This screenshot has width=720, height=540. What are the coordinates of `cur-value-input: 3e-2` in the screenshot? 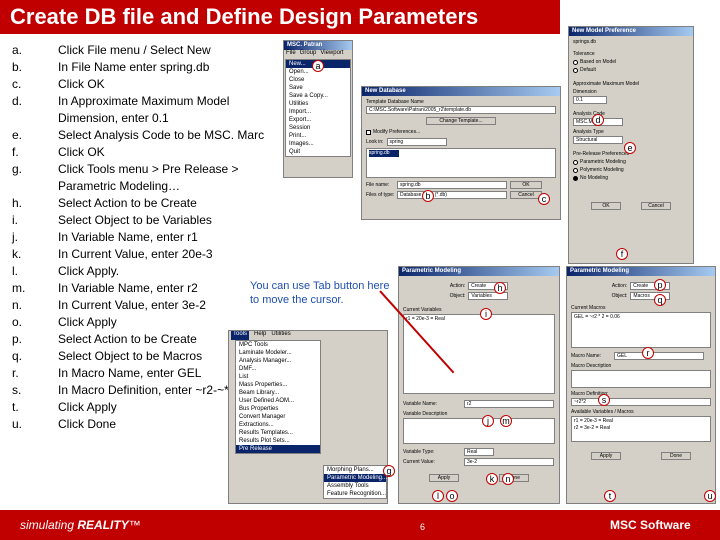 It's located at (509, 462).